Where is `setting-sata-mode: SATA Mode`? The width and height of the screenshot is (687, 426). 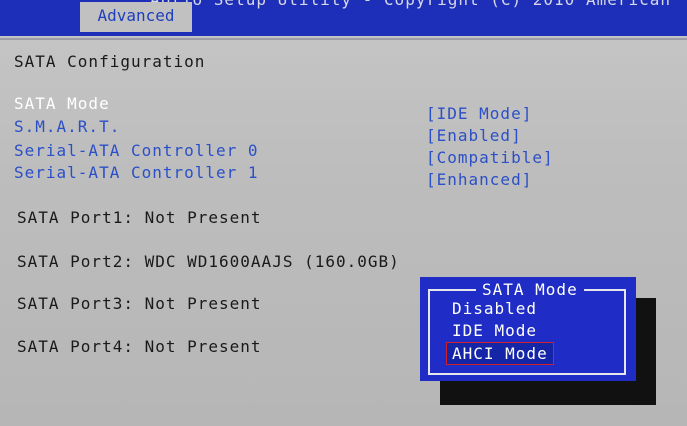 setting-sata-mode: SATA Mode is located at coordinates (62, 103).